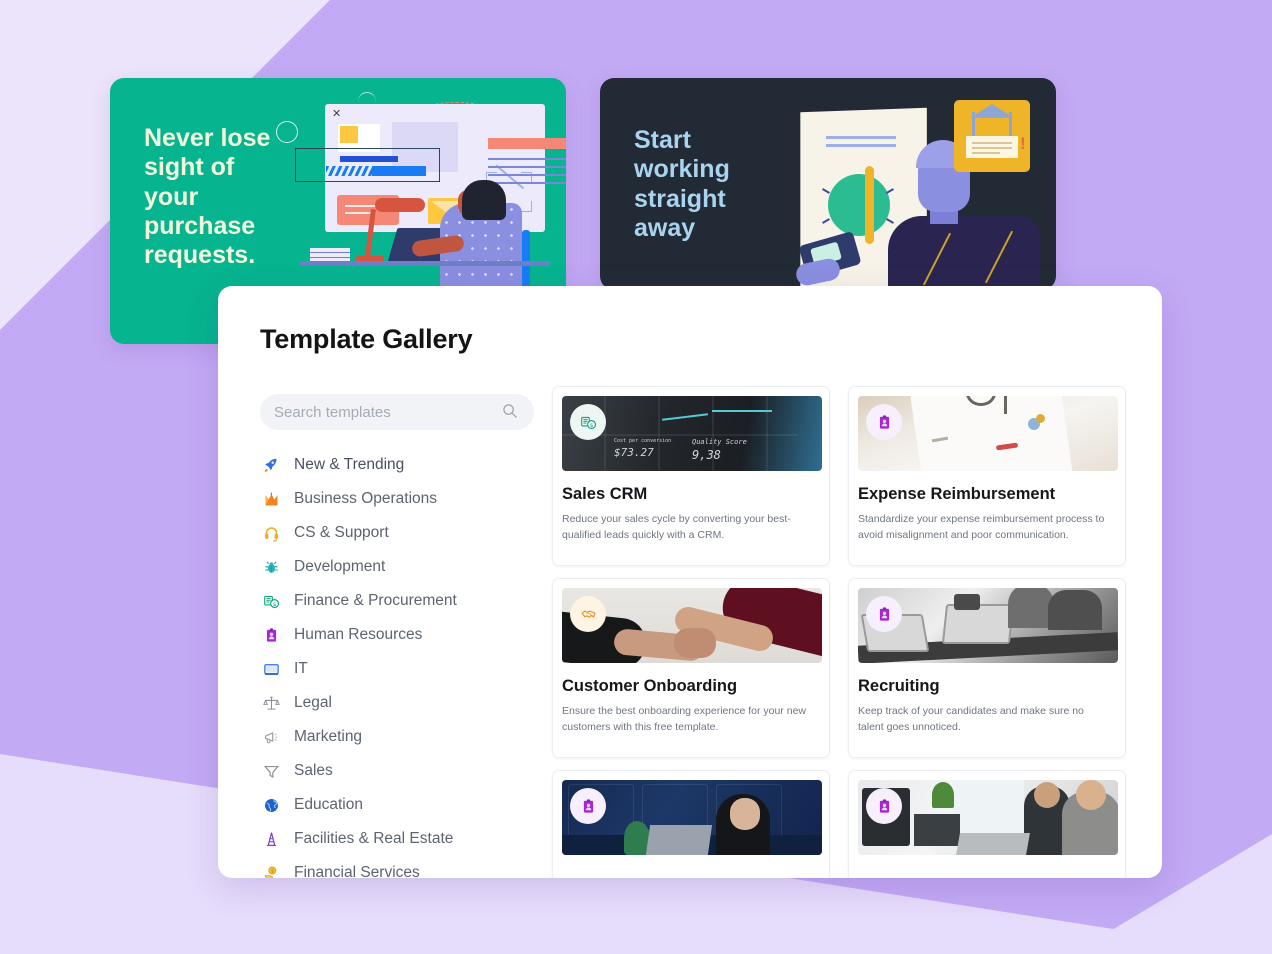 The width and height of the screenshot is (1272, 954). I want to click on sidebar-item-legal: Legal, so click(405, 703).